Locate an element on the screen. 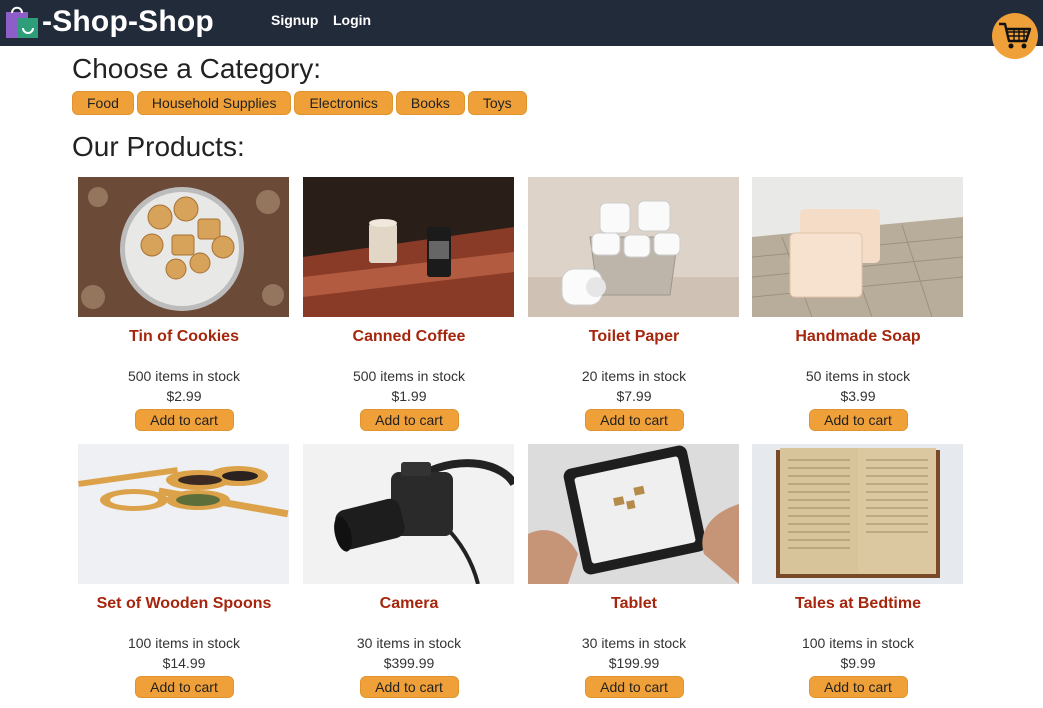 The width and height of the screenshot is (1043, 708). category-toys-button: Toys is located at coordinates (497, 103).